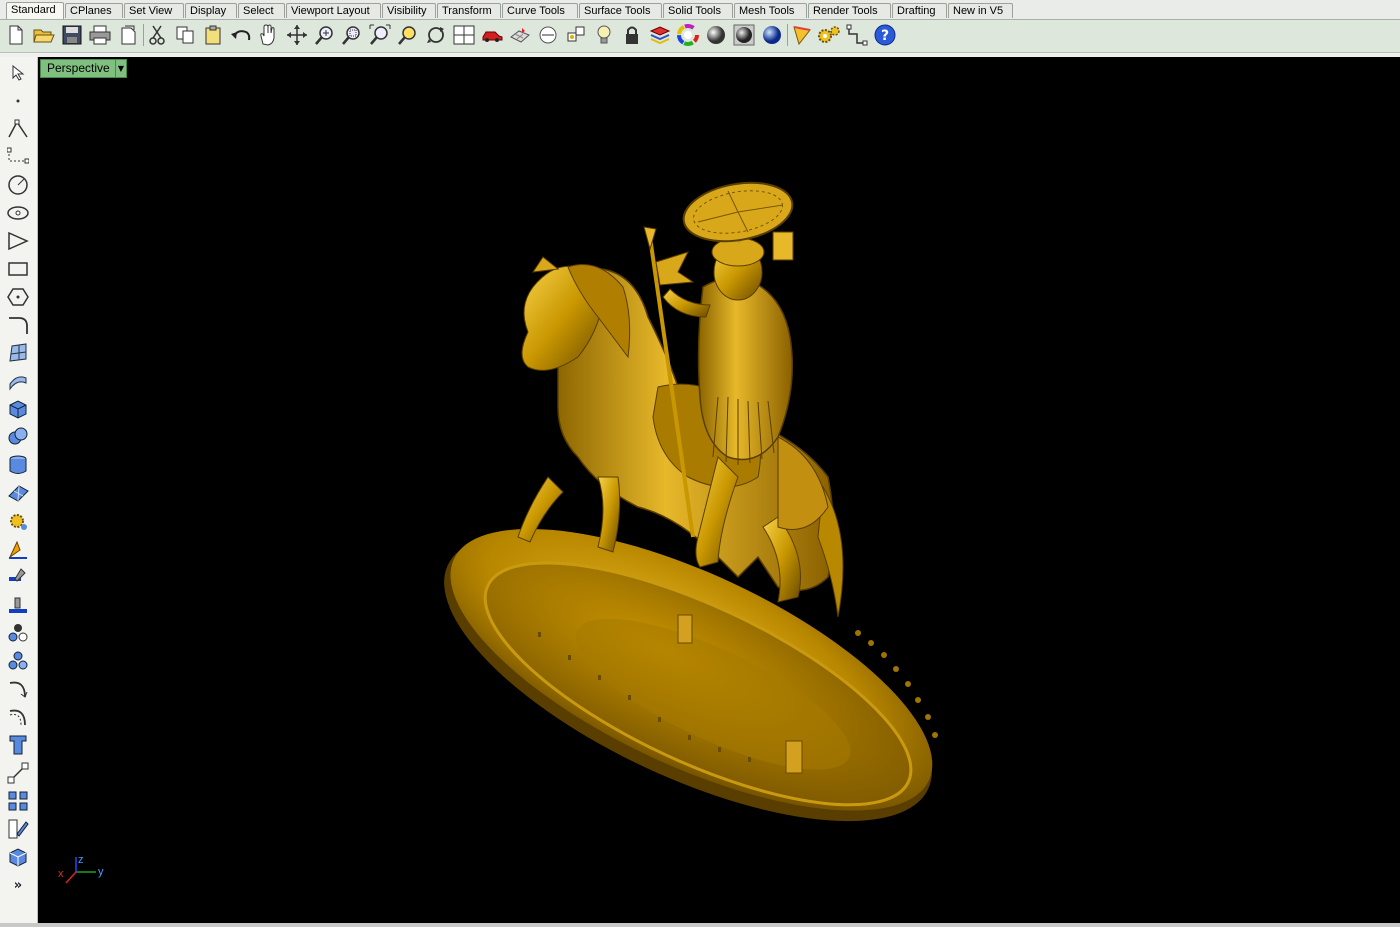 The image size is (1400, 927). Describe the element at coordinates (632, 35) in the screenshot. I see `lock-icon` at that location.